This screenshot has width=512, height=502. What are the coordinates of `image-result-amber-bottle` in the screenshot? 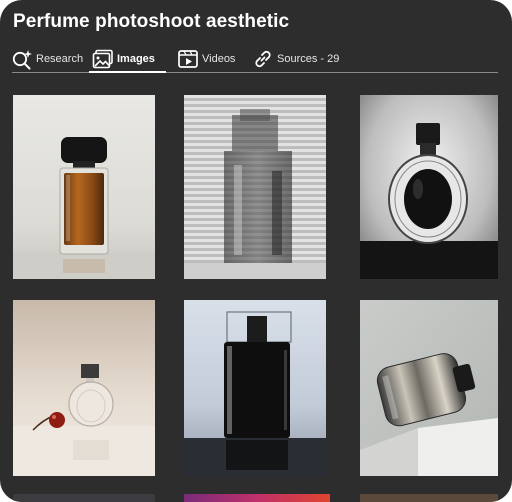 It's located at (84, 187).